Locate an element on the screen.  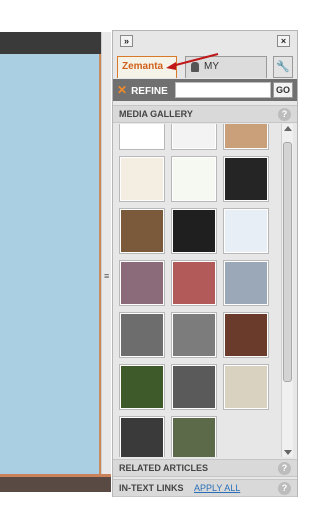
editor-status-bar is located at coordinates (55, 483).